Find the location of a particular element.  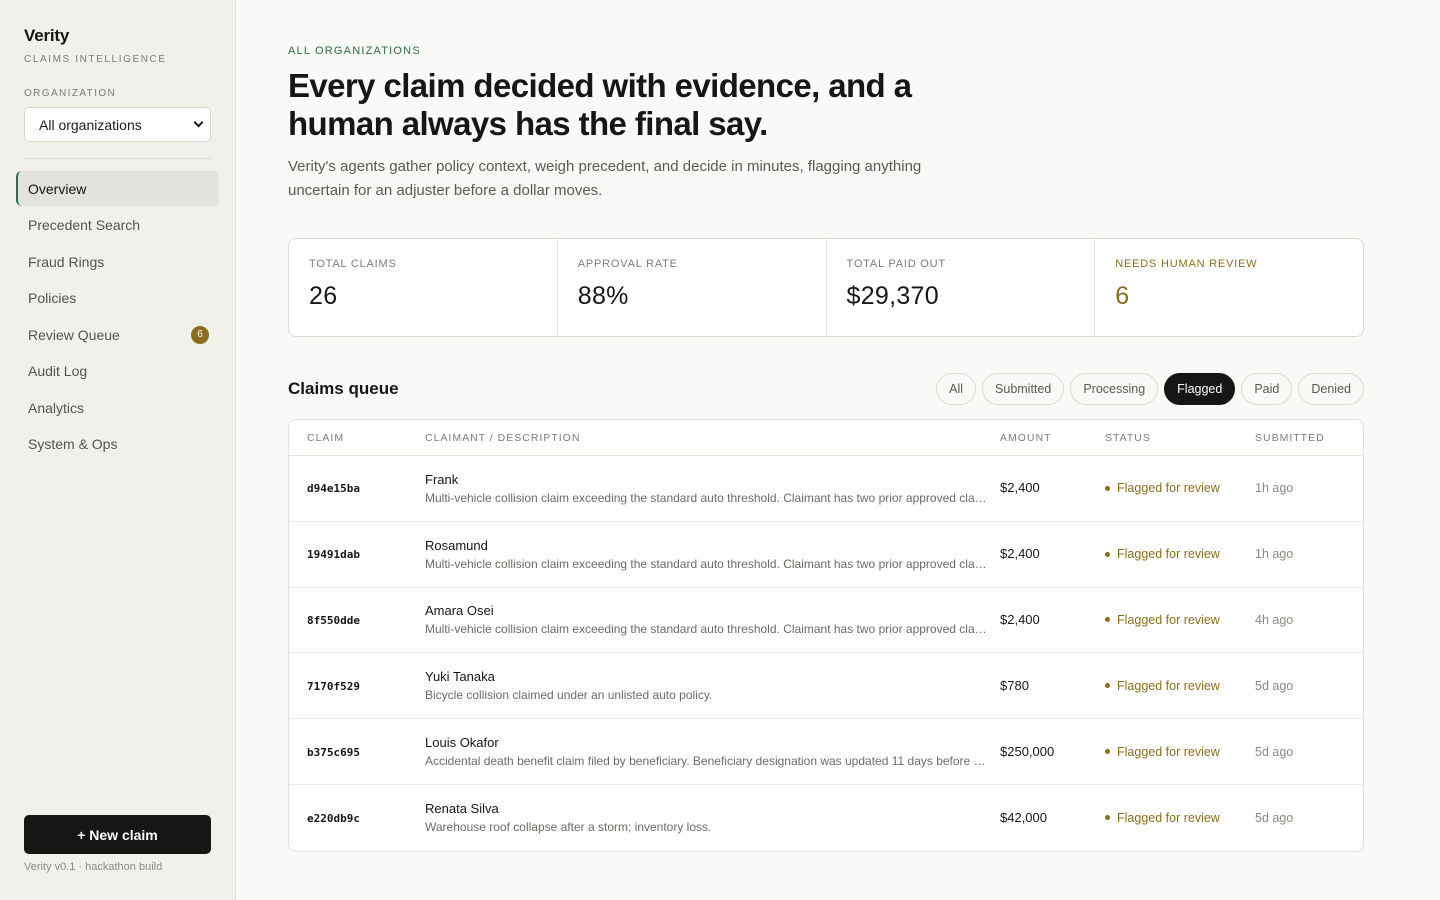

sidebar-item-overview: Overview is located at coordinates (117, 188).